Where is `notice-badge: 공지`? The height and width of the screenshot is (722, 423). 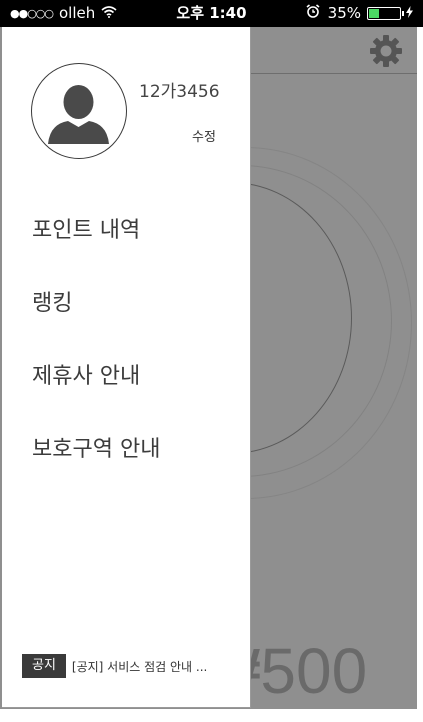 notice-badge: 공지 is located at coordinates (44, 666).